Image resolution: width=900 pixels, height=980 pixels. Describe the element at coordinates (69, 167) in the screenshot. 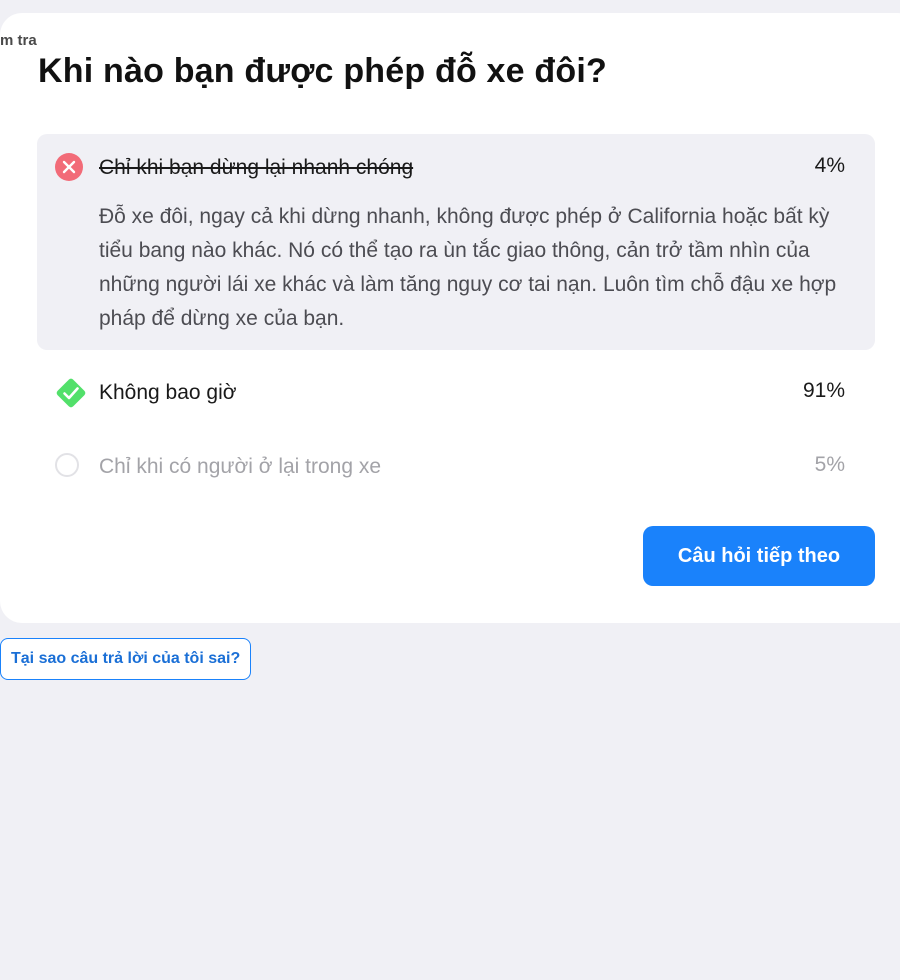

I see `wrong-x-icon` at that location.